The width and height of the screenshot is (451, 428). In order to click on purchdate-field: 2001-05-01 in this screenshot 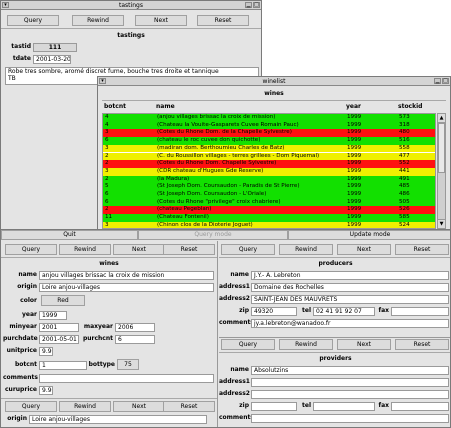, I will do `click(59, 339)`.